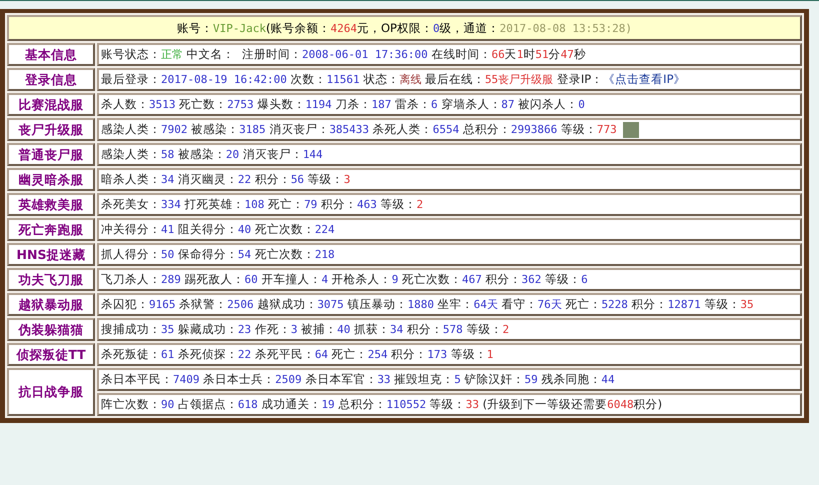 The image size is (819, 485). Describe the element at coordinates (291, 404) in the screenshot. I see `stat-label: 成功通关：` at that location.